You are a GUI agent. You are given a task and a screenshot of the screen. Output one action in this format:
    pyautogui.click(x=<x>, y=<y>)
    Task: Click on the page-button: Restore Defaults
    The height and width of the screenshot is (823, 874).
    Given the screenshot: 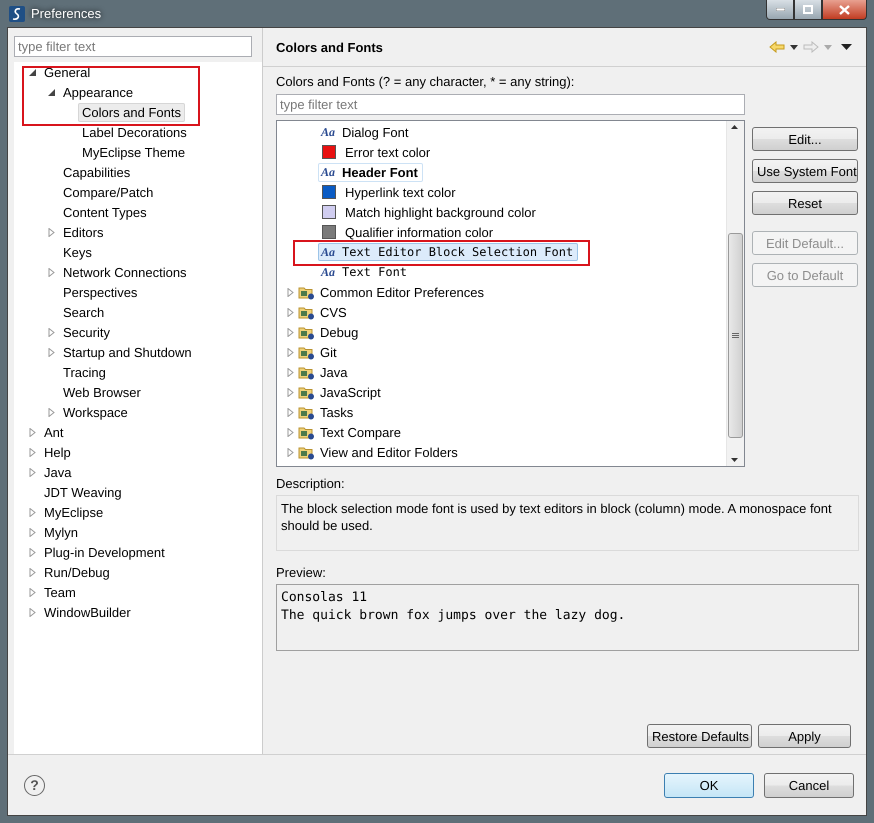 What is the action you would take?
    pyautogui.click(x=699, y=736)
    